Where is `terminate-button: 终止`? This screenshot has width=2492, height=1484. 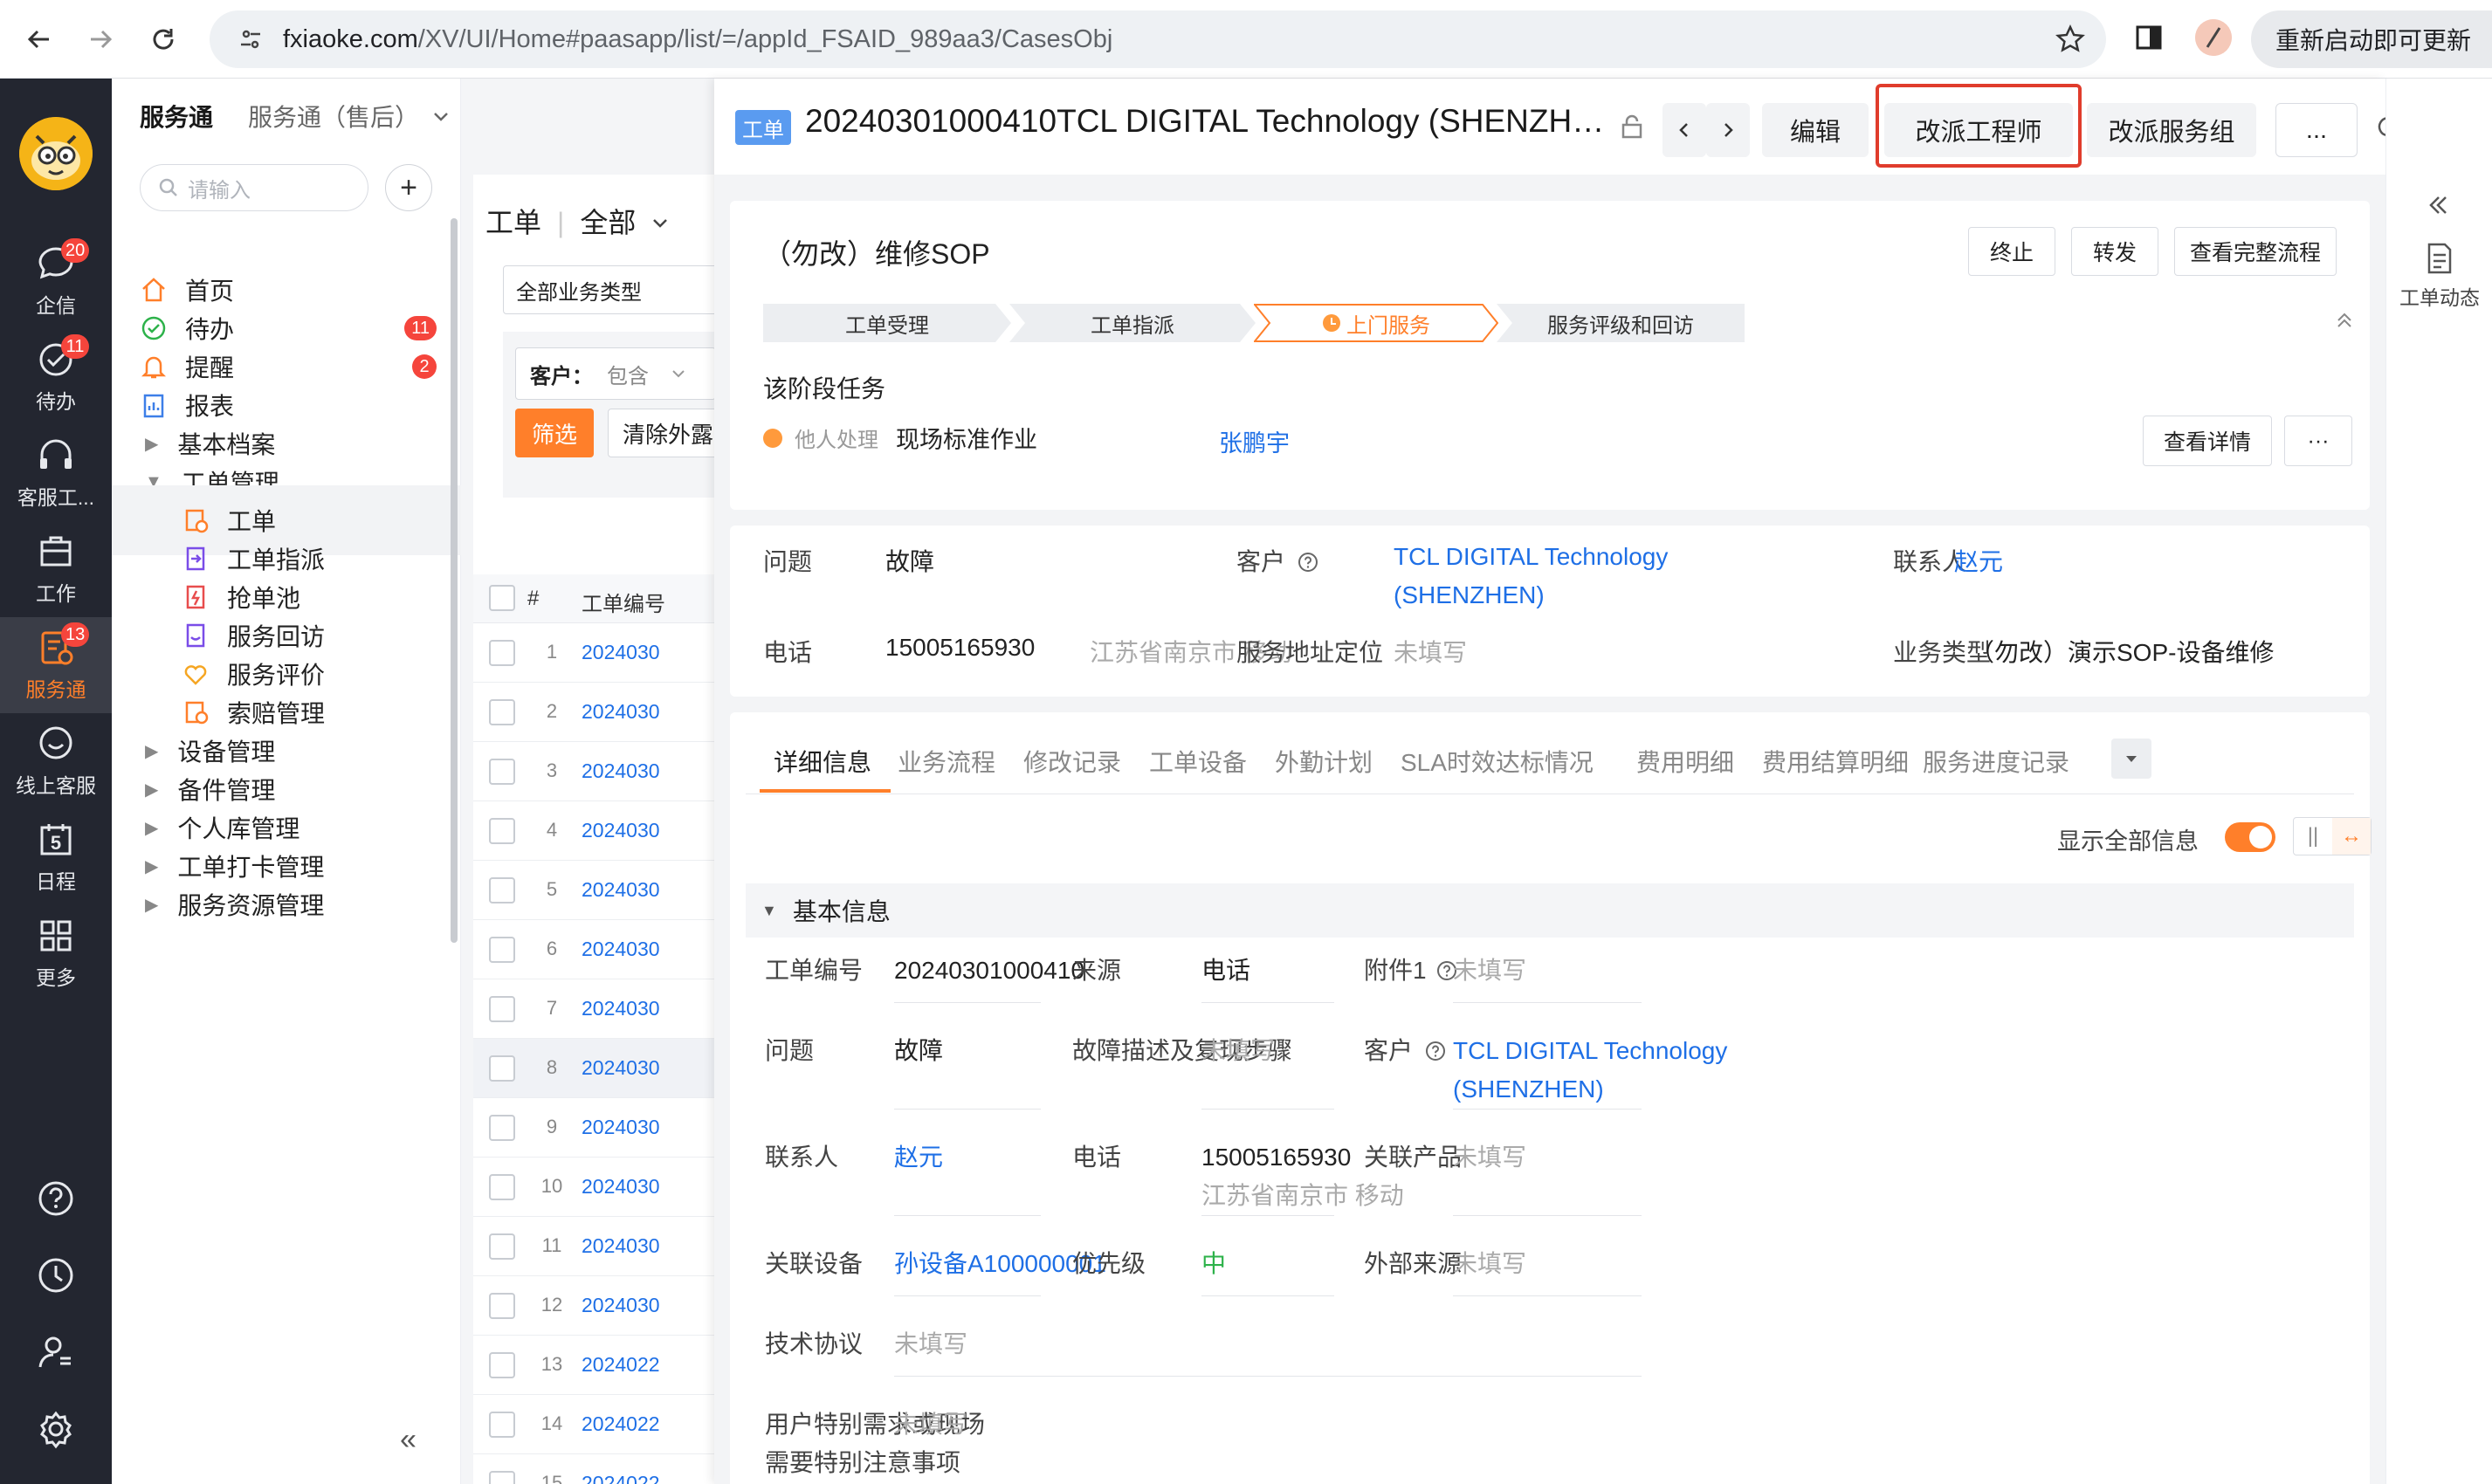 terminate-button: 终止 is located at coordinates (2012, 252).